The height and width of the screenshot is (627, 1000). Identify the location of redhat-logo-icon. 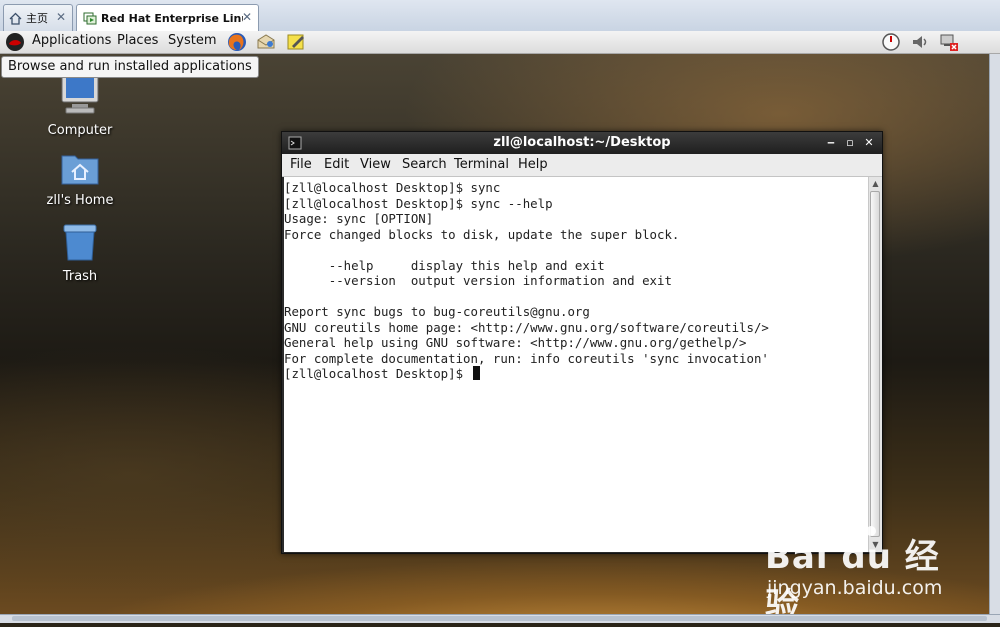
(15, 42).